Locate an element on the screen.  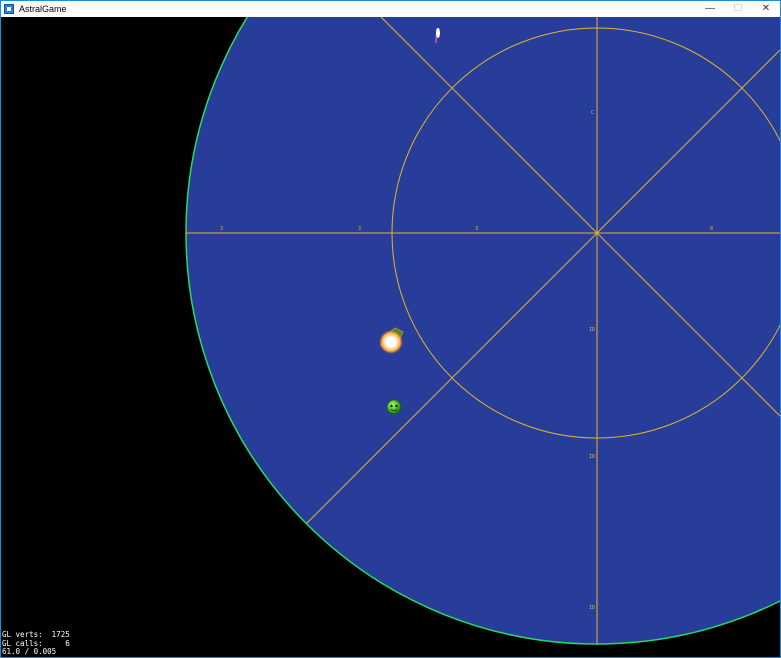
fps-readout: 61.0 / 0.005 is located at coordinates (29, 651).